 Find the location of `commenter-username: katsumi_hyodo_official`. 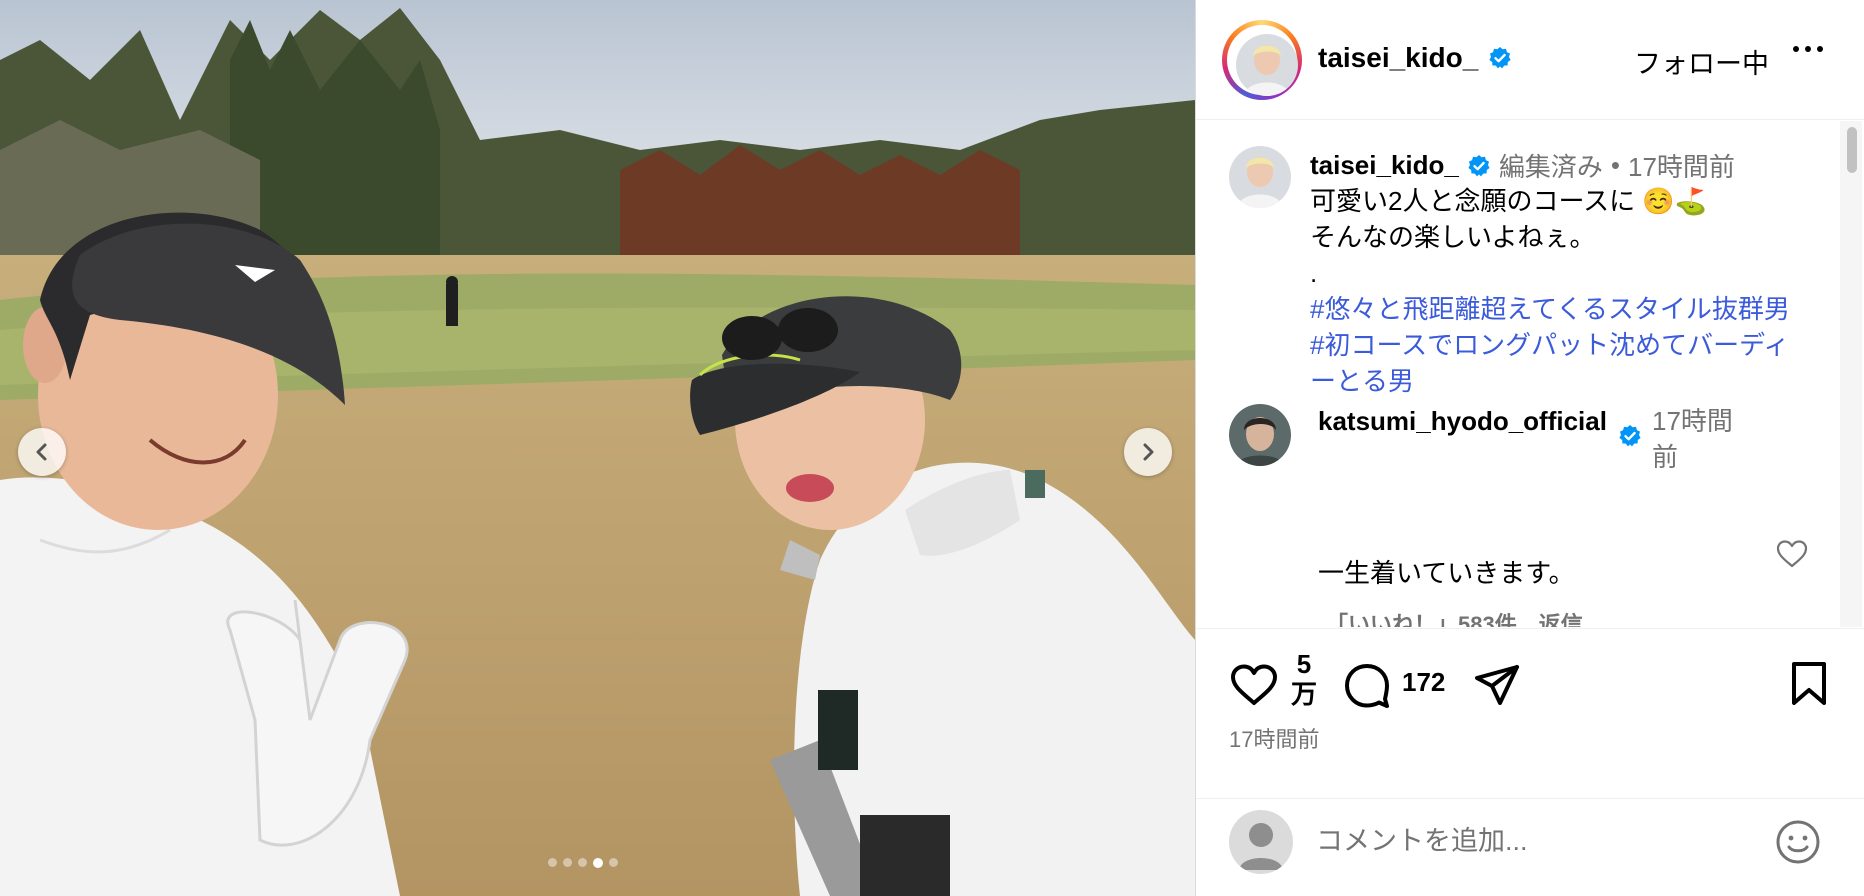

commenter-username: katsumi_hyodo_official is located at coordinates (1468, 421).